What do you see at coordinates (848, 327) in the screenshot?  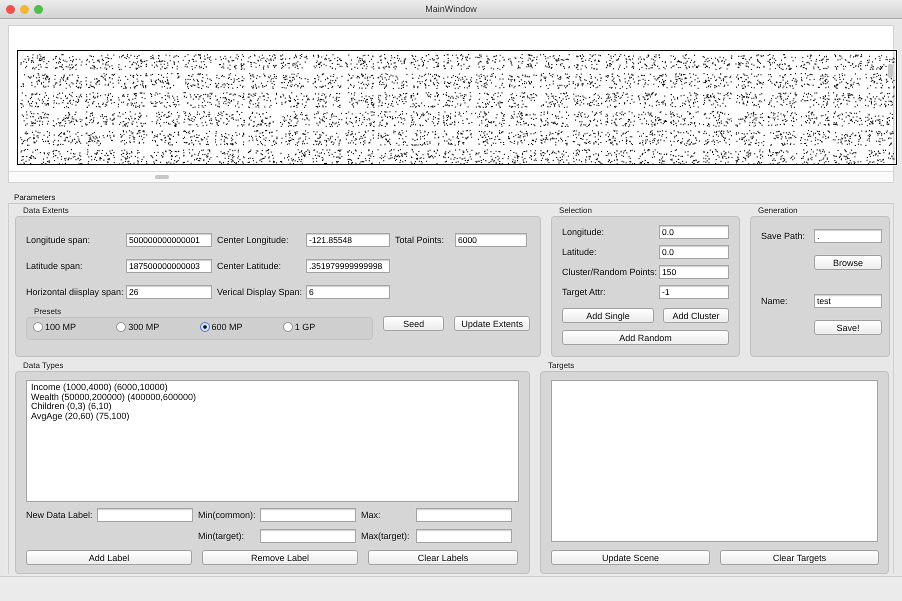 I see `push-button: Save!` at bounding box center [848, 327].